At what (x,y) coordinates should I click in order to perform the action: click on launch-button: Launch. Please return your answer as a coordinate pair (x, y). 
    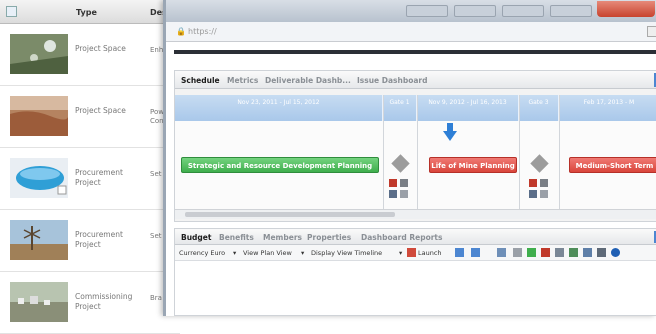
    Looking at the image, I should click on (430, 253).